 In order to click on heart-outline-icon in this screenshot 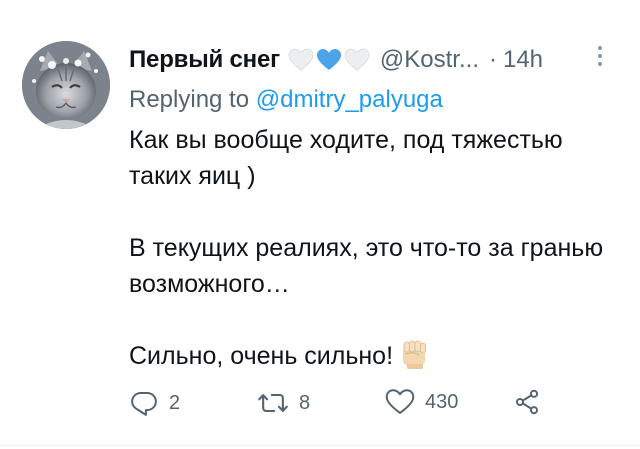, I will do `click(400, 401)`.